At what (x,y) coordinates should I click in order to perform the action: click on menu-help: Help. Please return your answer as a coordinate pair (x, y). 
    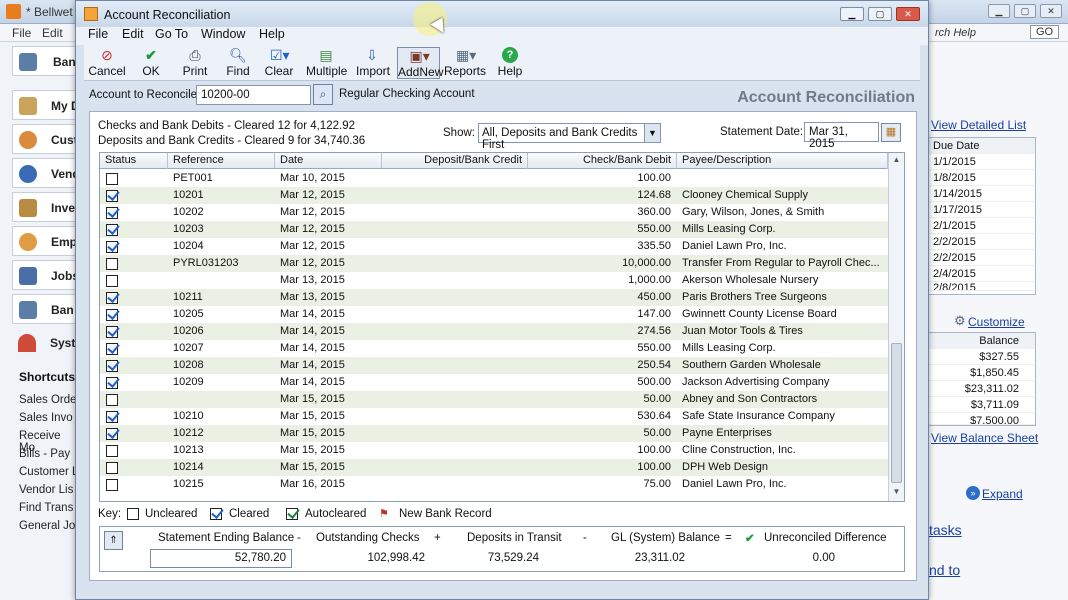
    Looking at the image, I should click on (272, 34).